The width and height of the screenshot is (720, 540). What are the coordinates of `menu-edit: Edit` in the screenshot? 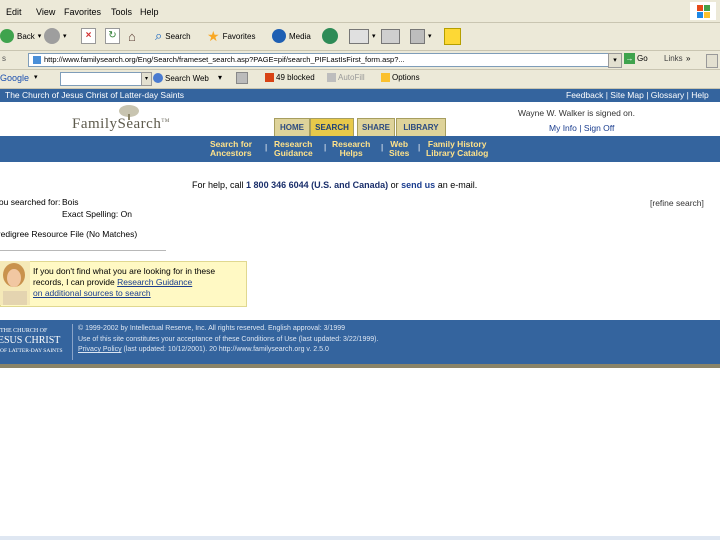 It's located at (14, 12).